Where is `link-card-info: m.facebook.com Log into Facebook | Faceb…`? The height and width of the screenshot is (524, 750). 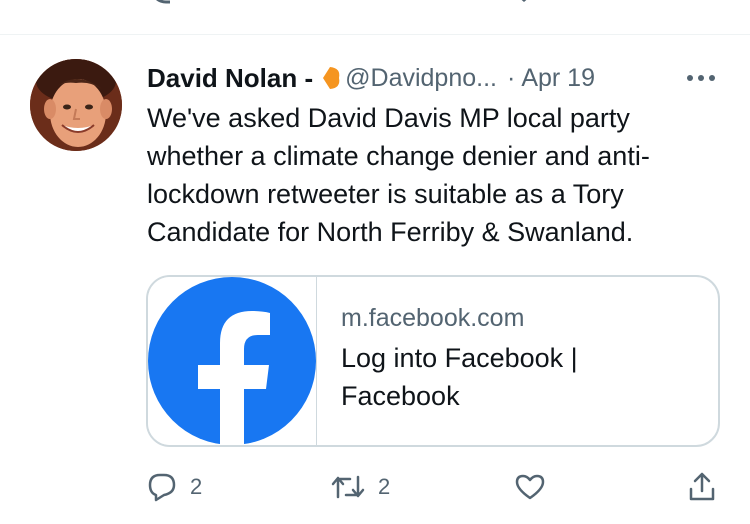
link-card-info: m.facebook.com Log into Facebook | Faceb… is located at coordinates (521, 358).